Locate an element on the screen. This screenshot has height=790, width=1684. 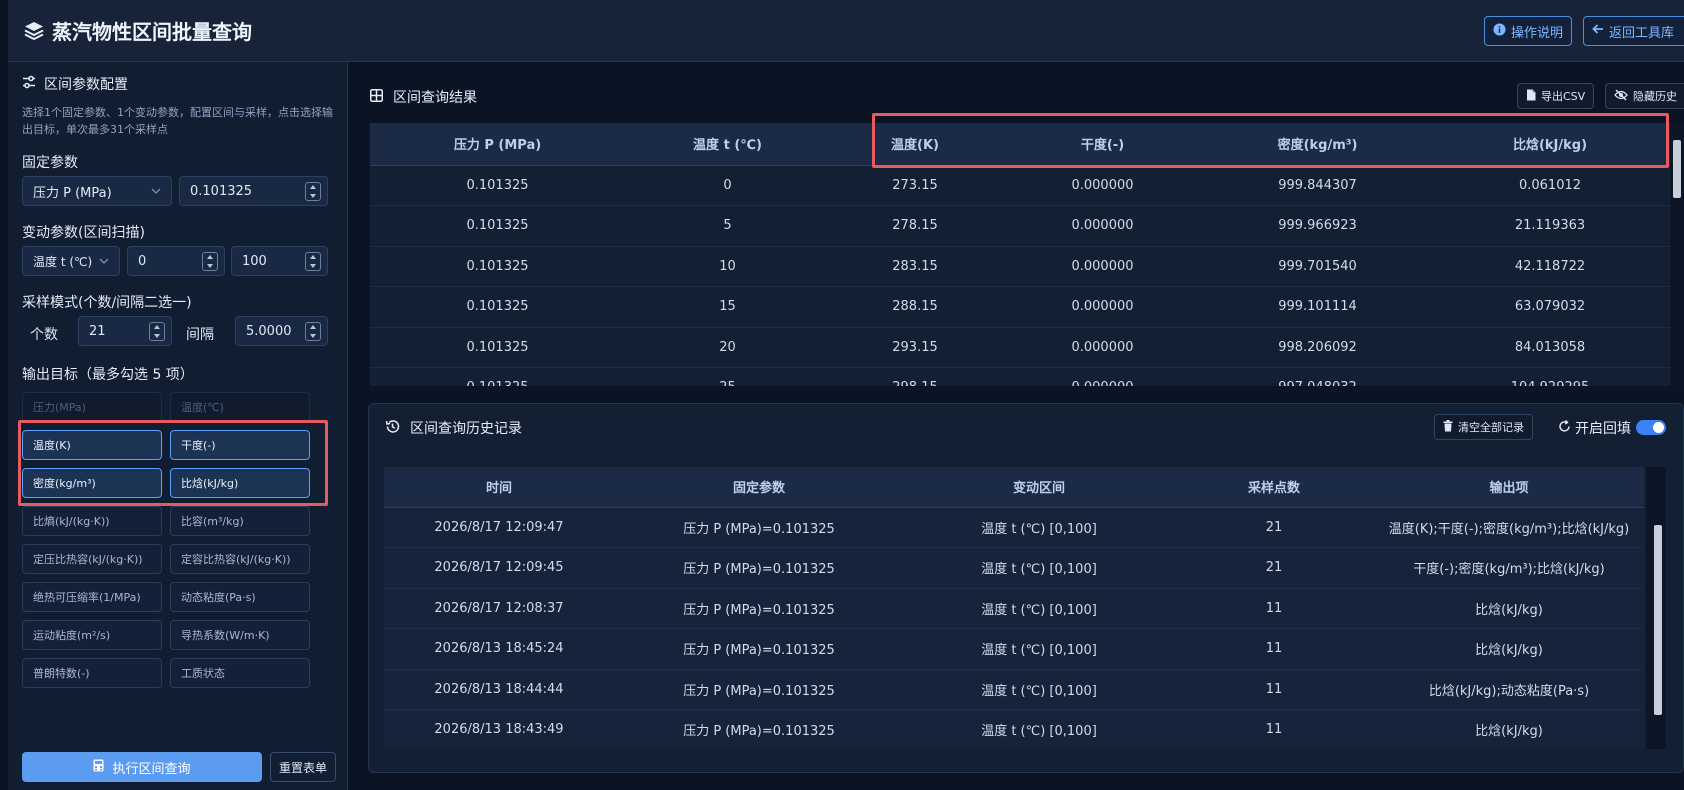
sample-count-input: 21 is located at coordinates (125, 331).